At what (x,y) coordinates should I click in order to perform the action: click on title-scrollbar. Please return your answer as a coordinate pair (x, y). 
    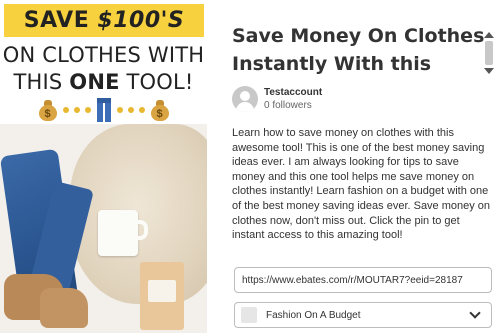
    Looking at the image, I should click on (489, 53).